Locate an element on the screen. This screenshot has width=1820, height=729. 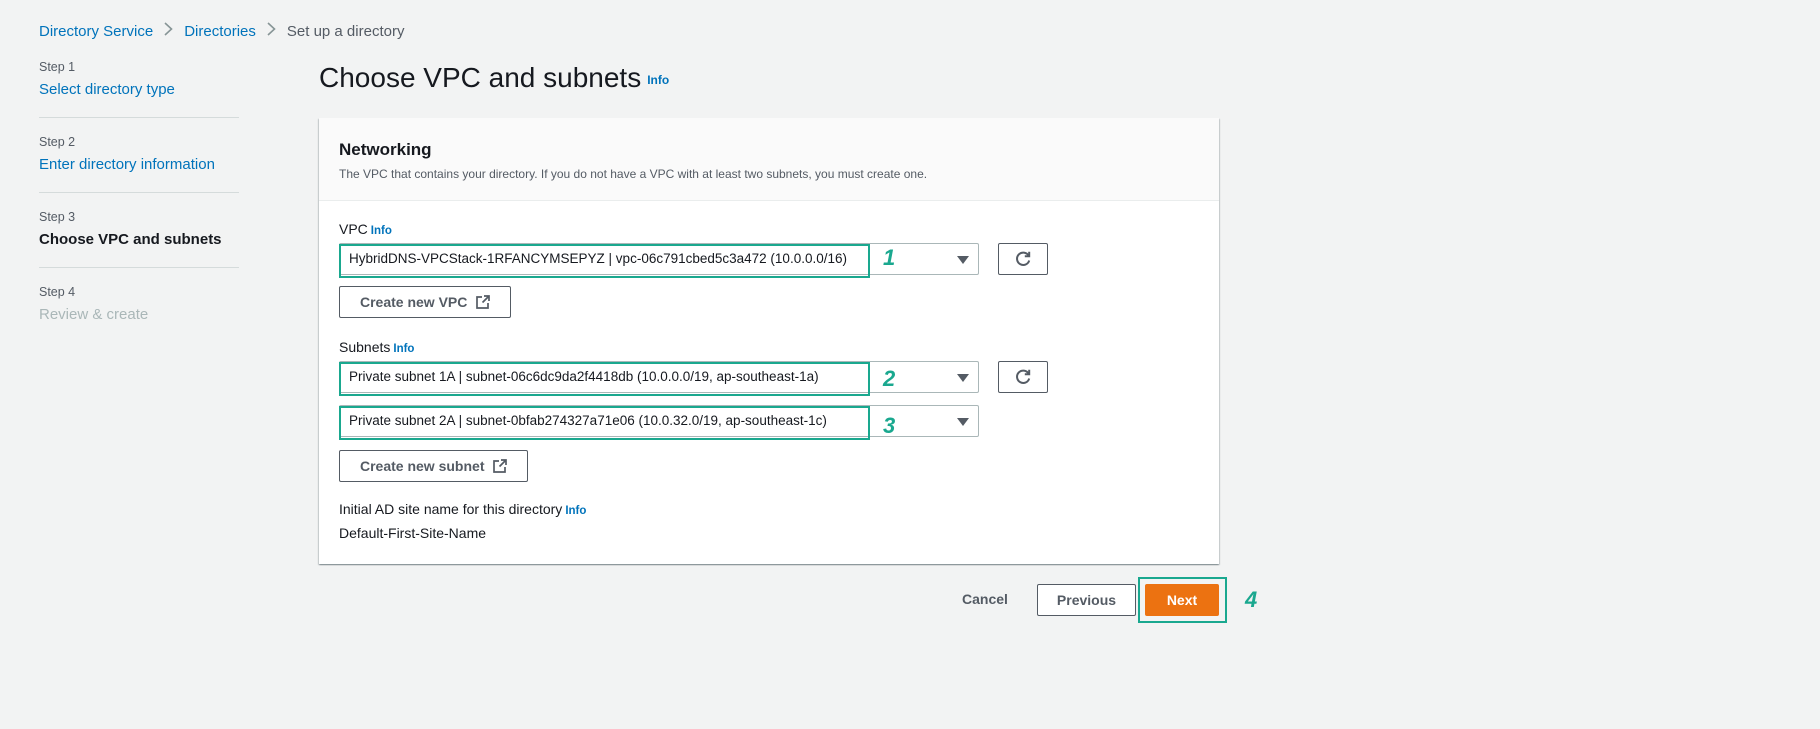
step-review-create: Review & create is located at coordinates (94, 314).